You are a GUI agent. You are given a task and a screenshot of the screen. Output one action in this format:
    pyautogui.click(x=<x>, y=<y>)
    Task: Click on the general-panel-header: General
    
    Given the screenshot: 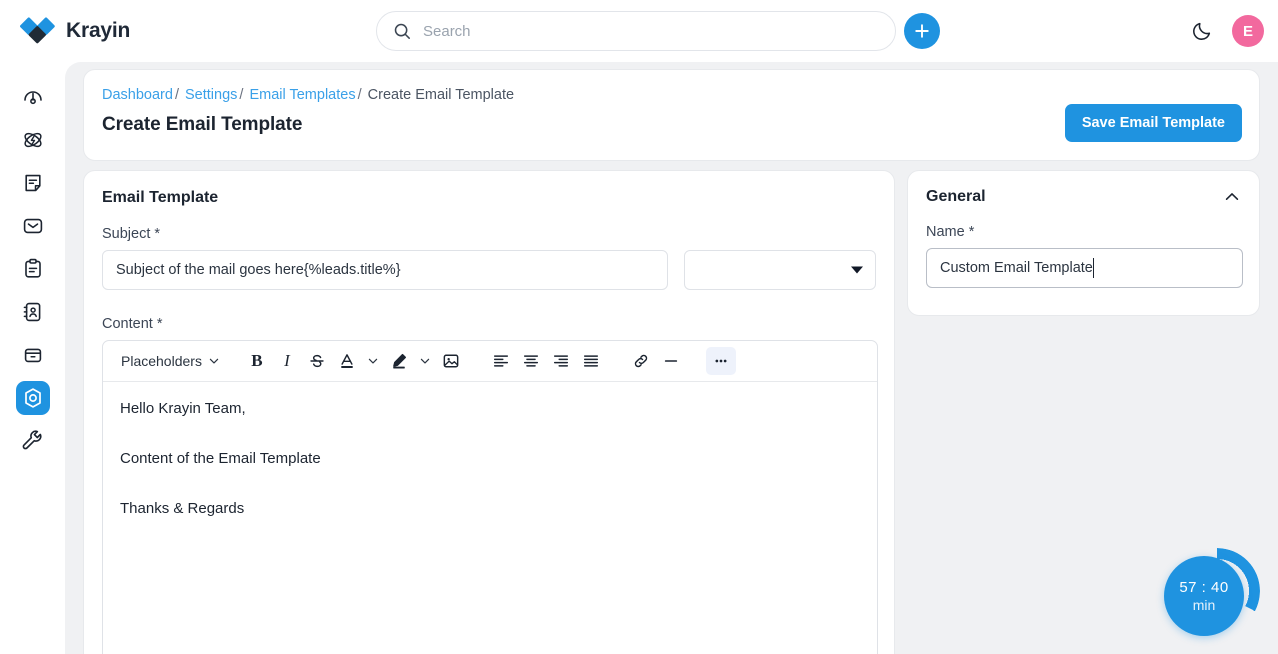 What is the action you would take?
    pyautogui.click(x=1083, y=197)
    